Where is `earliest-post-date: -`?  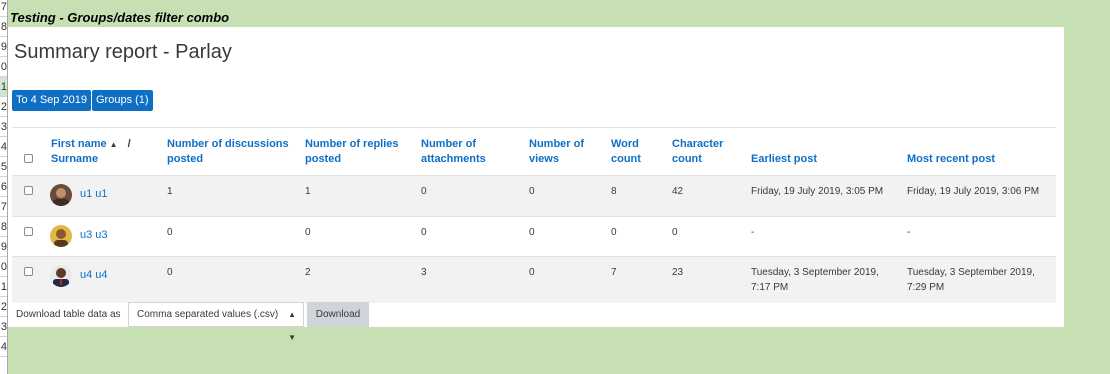
earliest-post-date: - is located at coordinates (753, 232).